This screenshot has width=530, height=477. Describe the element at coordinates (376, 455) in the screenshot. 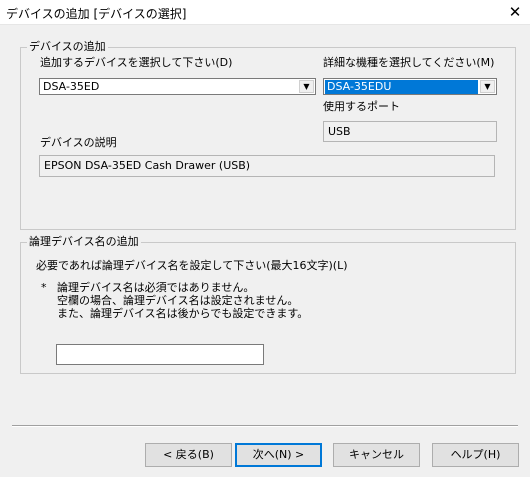

I see `cancel-button: キャンセル` at that location.